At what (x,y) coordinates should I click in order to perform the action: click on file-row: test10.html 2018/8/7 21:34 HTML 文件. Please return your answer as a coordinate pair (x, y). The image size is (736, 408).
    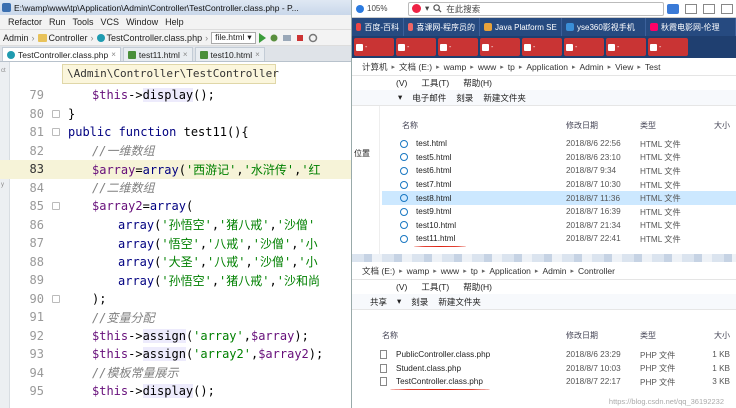
    Looking at the image, I should click on (559, 226).